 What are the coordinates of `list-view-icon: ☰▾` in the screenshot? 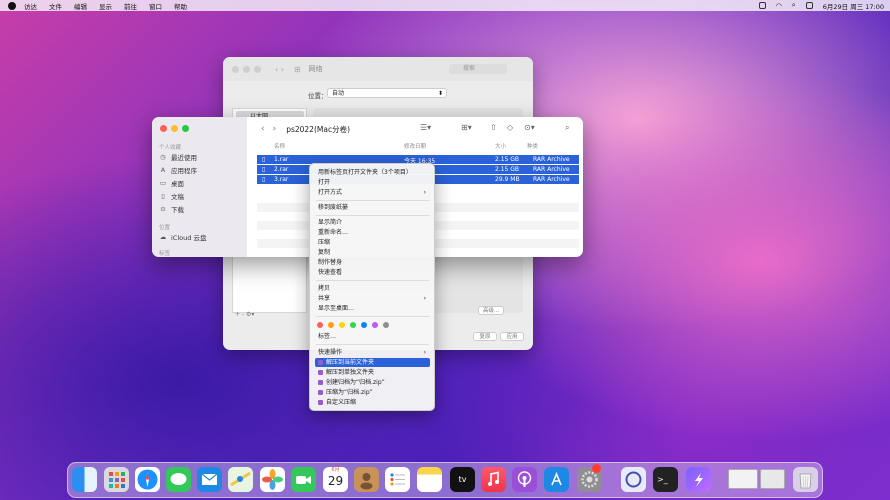 It's located at (425, 127).